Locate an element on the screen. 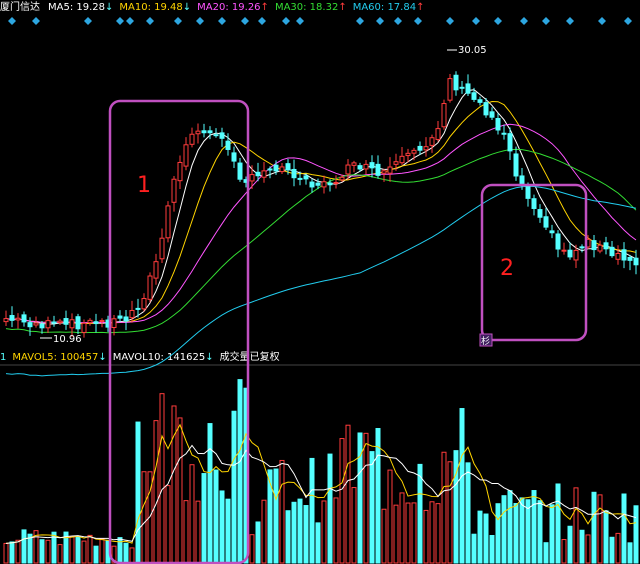  low-price-label: 10.96 is located at coordinates (67, 339).